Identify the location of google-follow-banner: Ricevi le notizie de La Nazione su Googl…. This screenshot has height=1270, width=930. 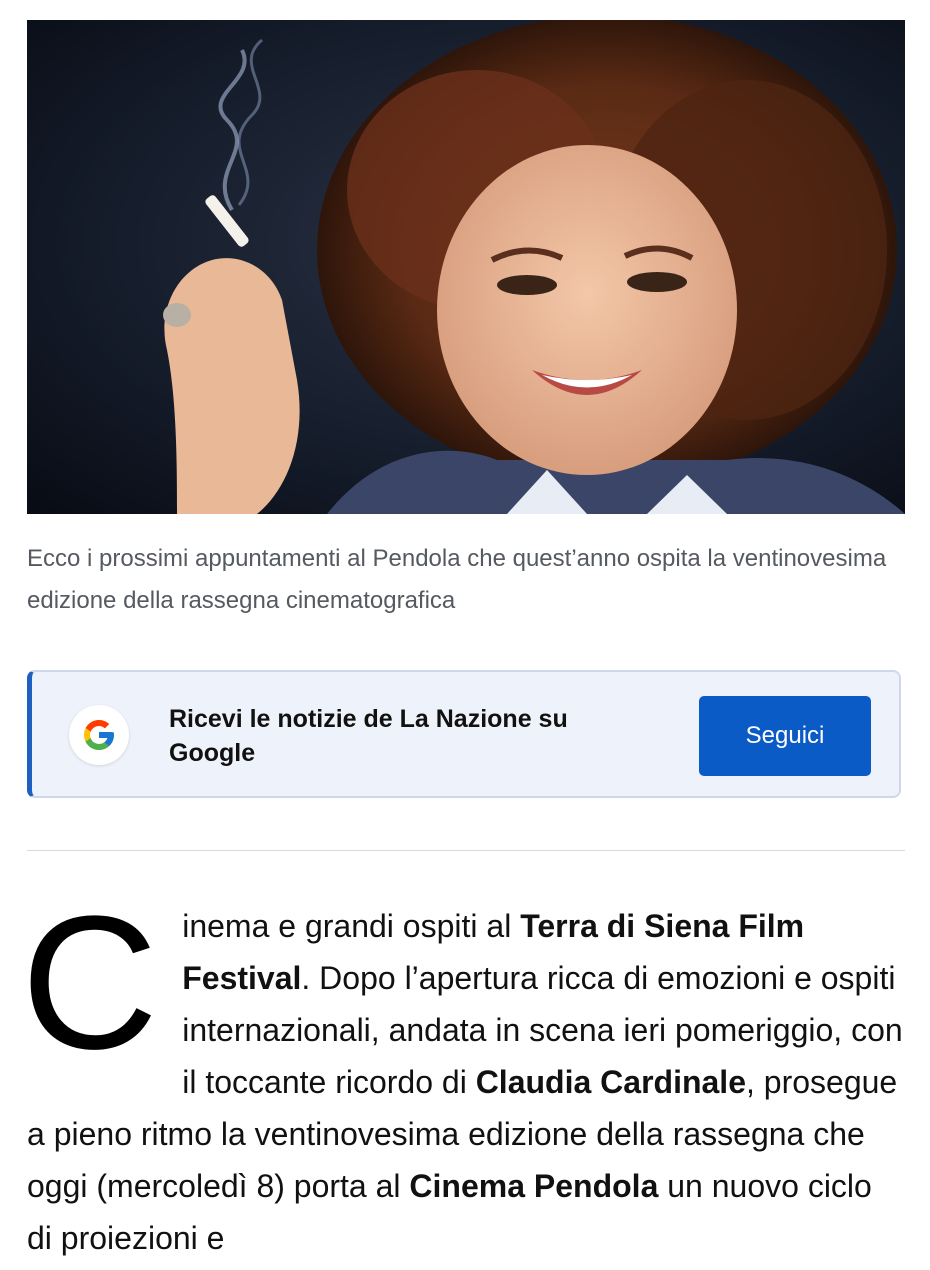
(464, 734).